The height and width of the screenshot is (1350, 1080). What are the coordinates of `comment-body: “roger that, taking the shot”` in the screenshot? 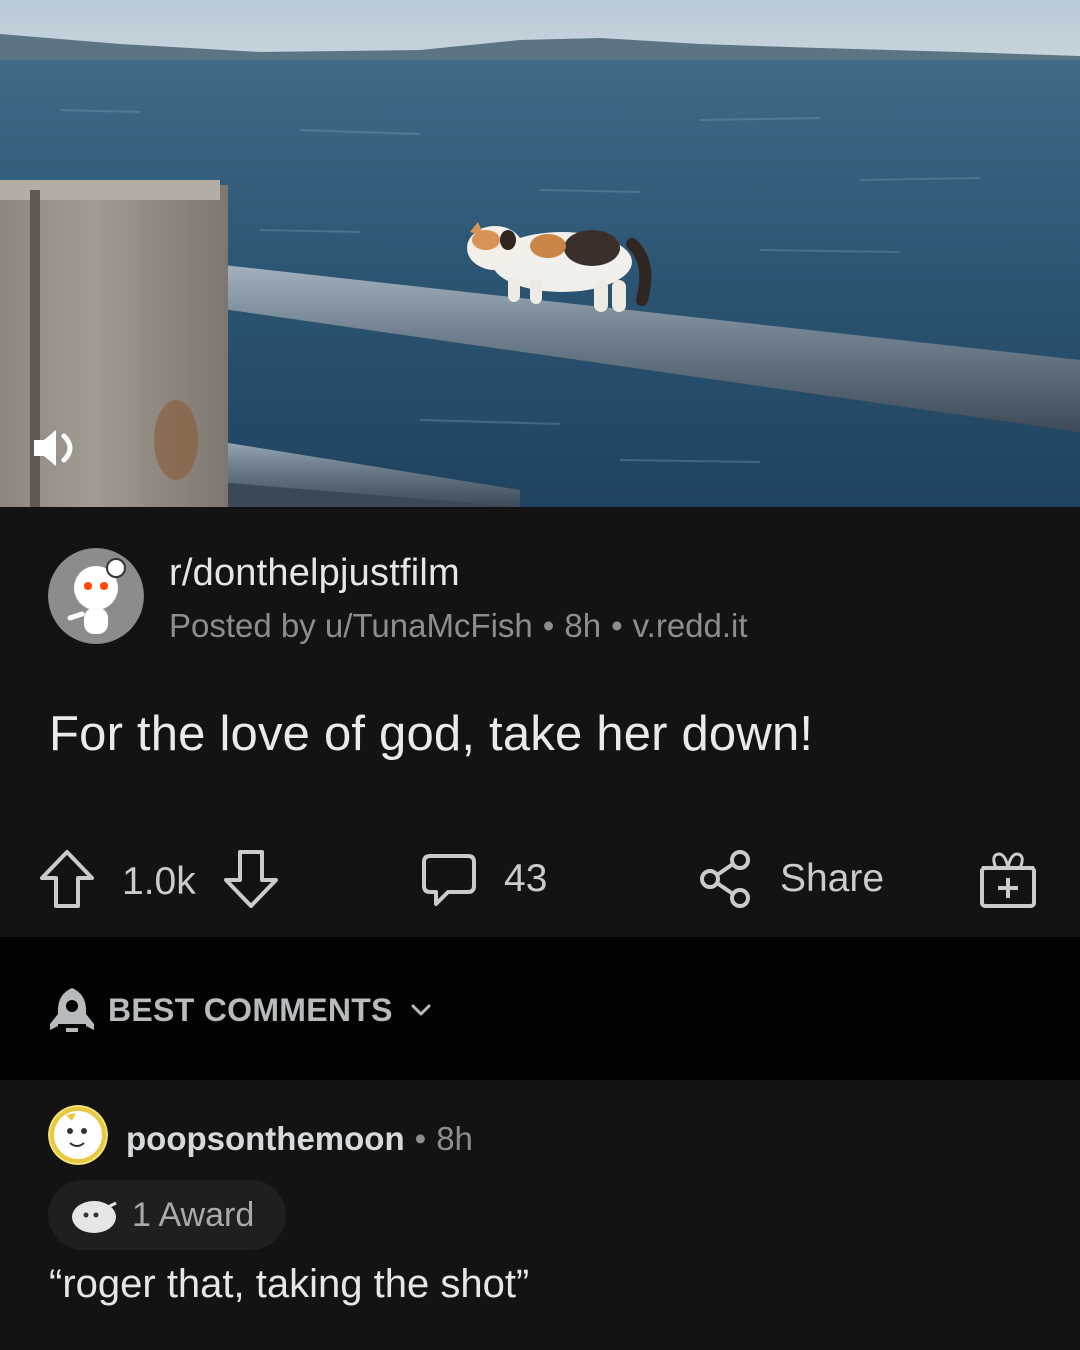 It's located at (289, 1284).